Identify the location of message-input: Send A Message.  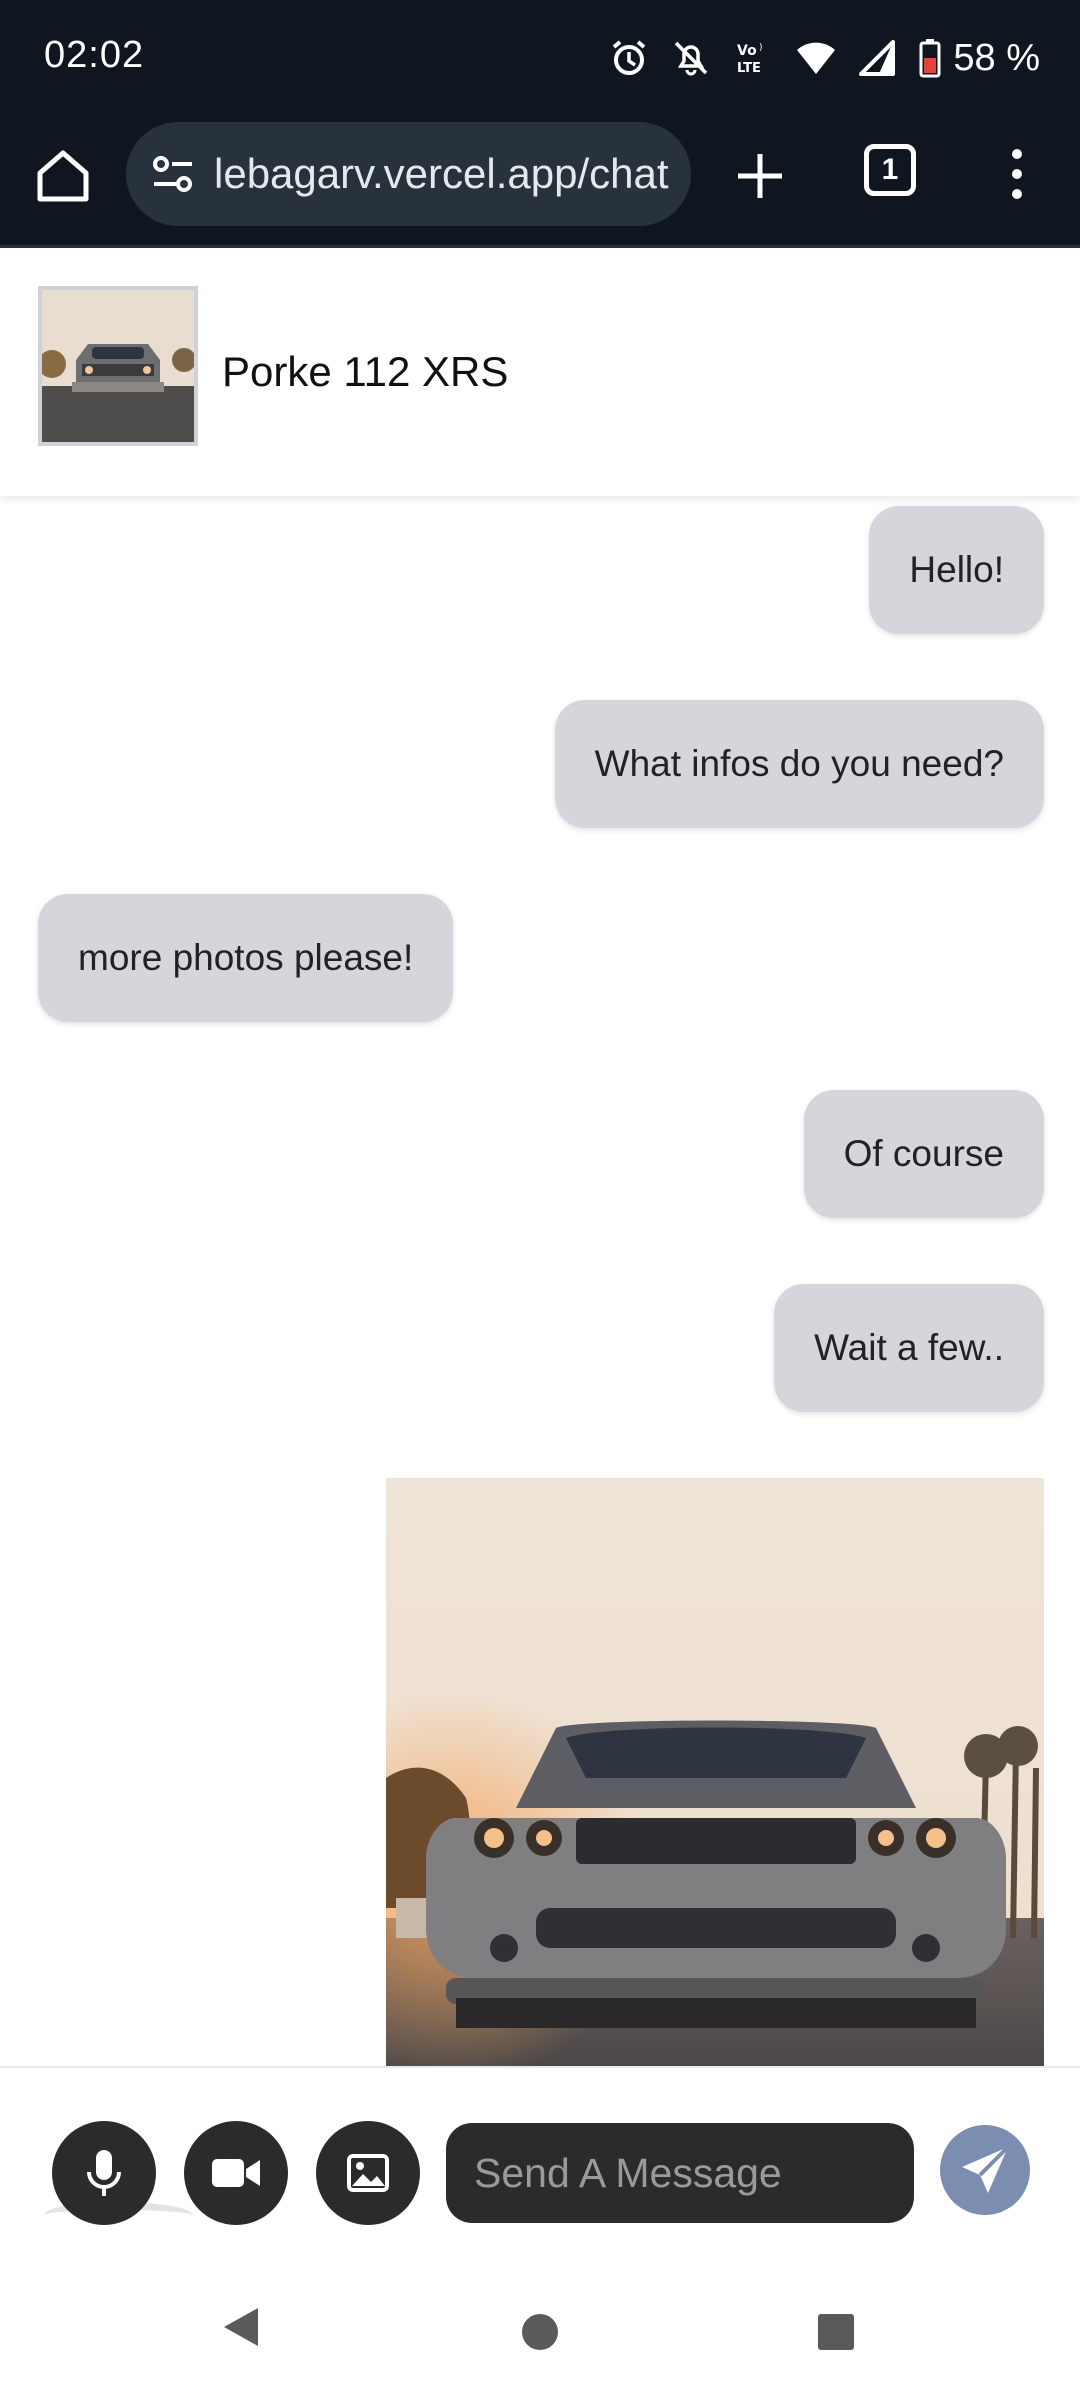
(680, 2173).